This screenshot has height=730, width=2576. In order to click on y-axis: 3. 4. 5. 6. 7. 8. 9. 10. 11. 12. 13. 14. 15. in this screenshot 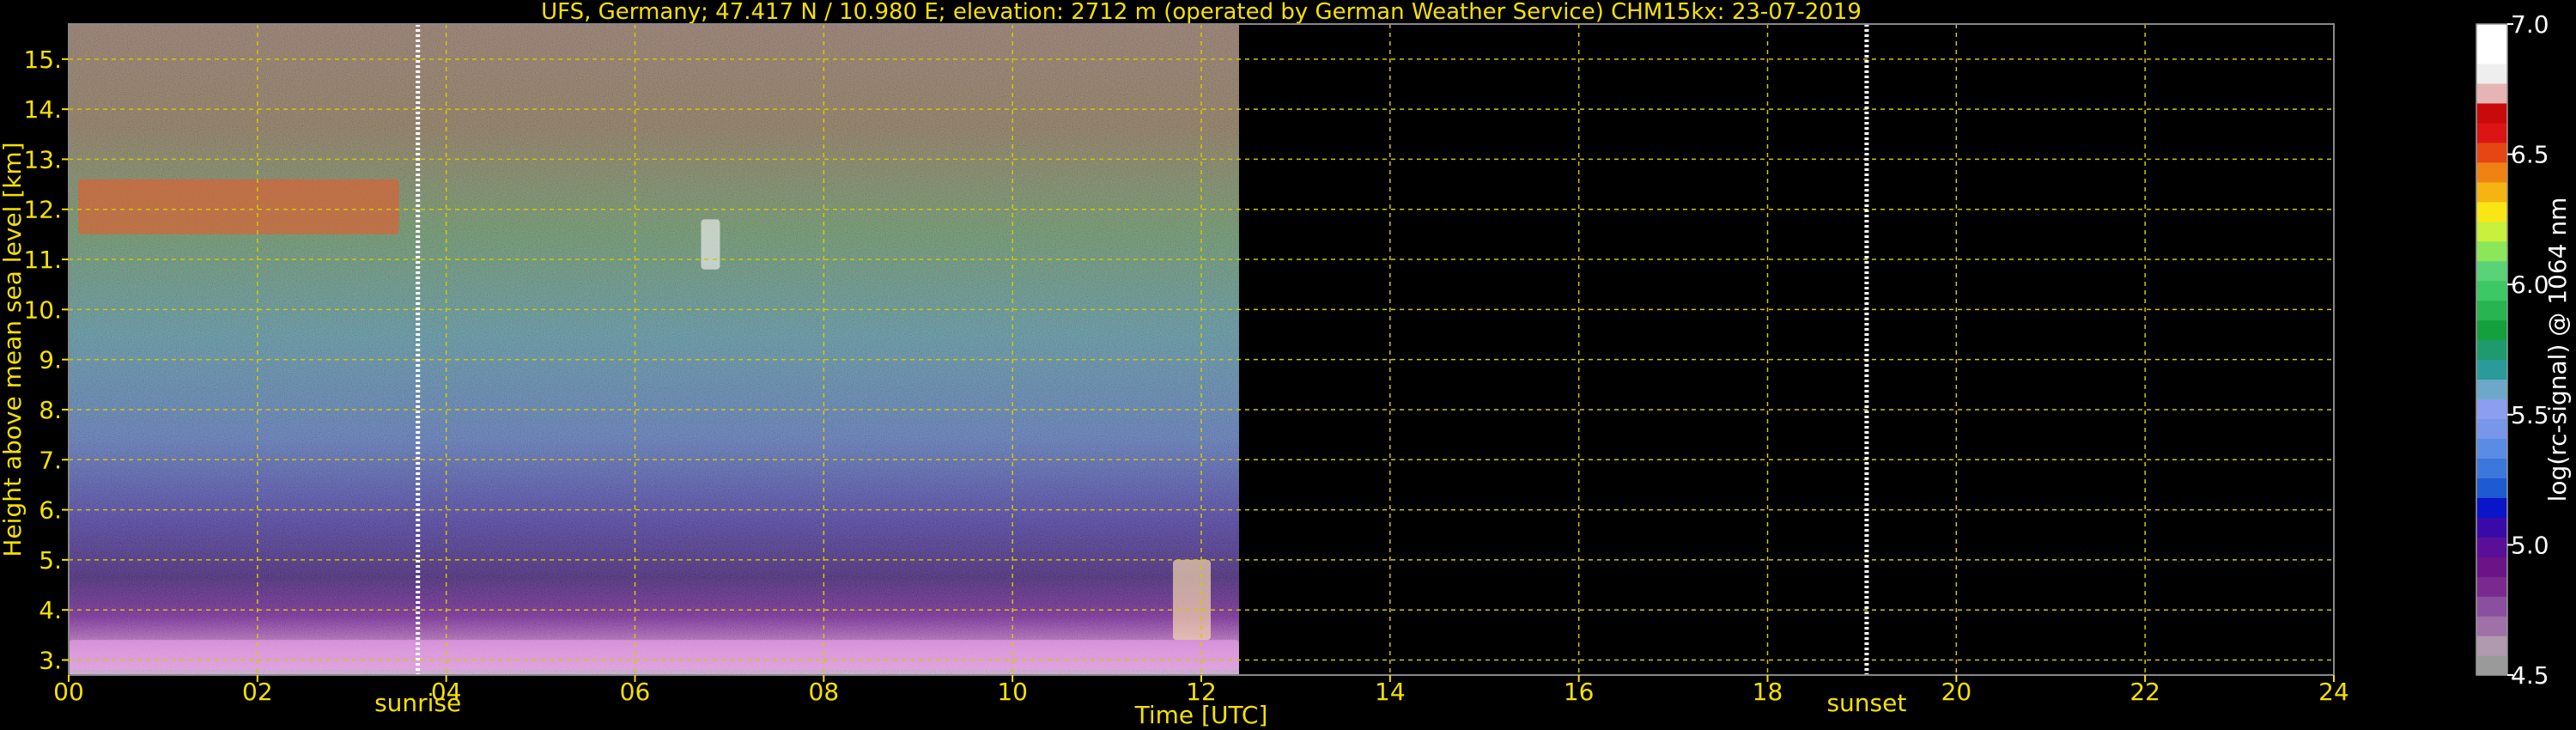, I will do `click(46, 360)`.